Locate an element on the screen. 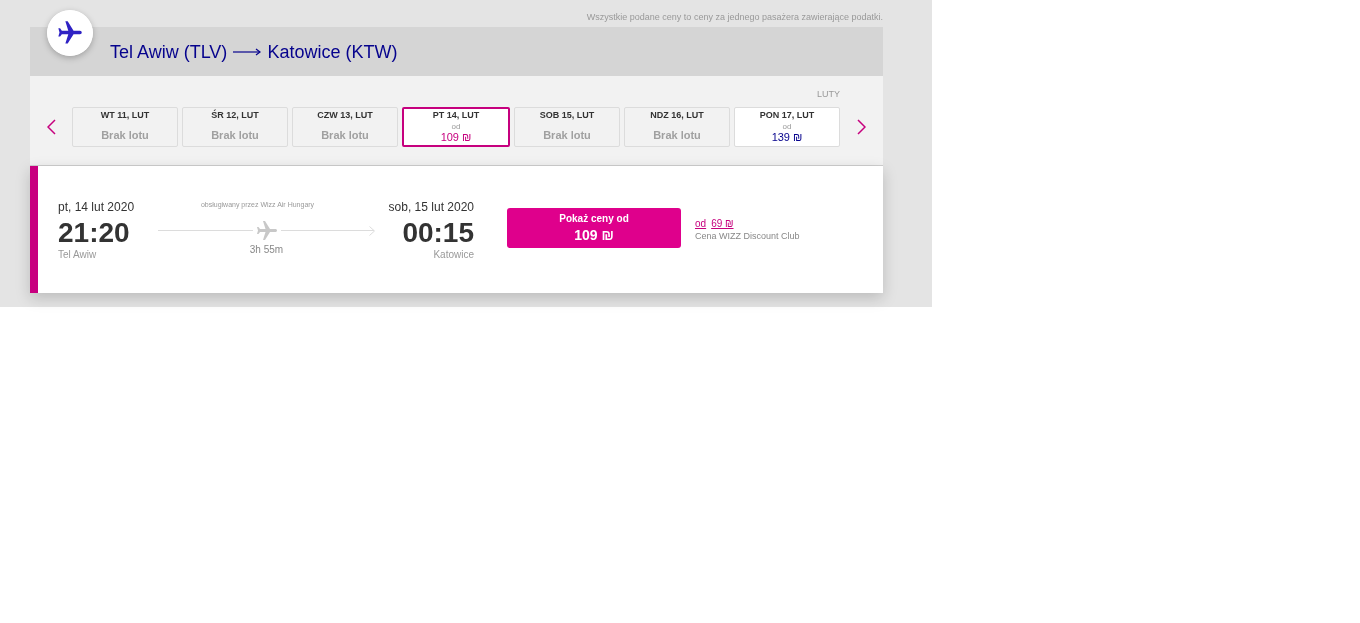  arrow-icon is located at coordinates (247, 51).